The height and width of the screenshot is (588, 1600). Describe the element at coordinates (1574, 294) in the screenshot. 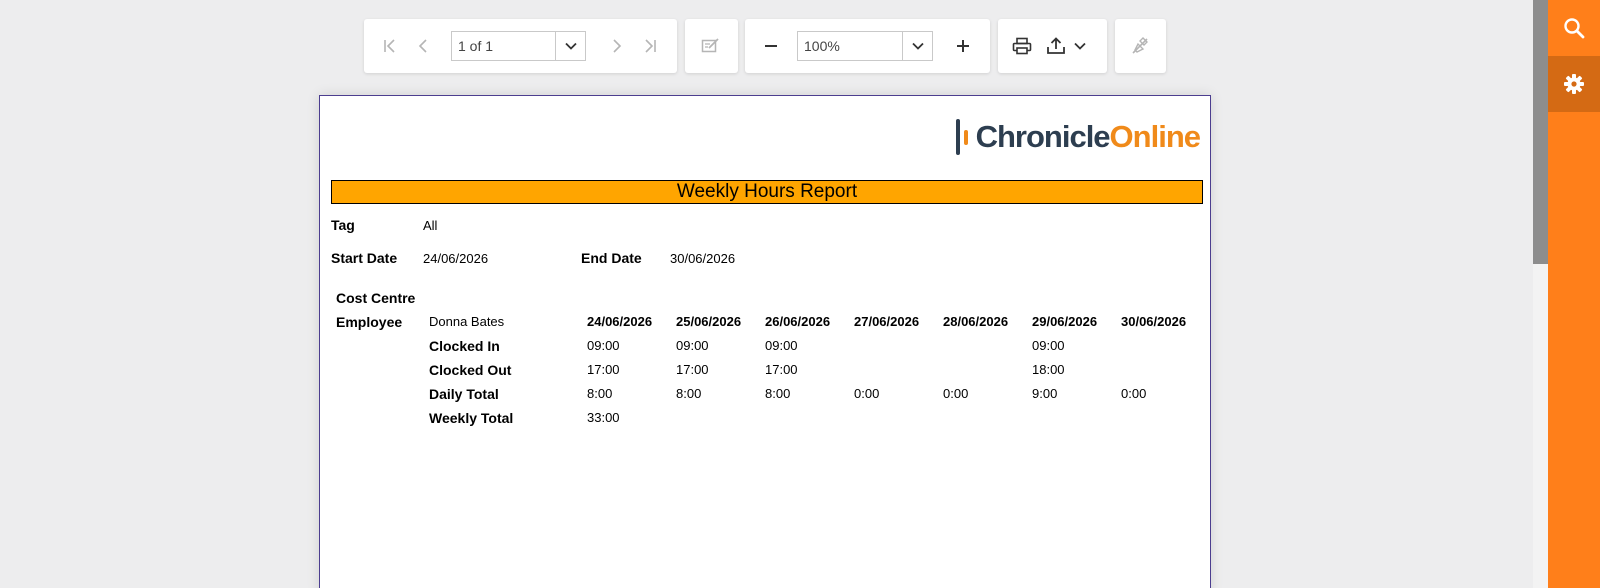

I see `side-panel` at that location.